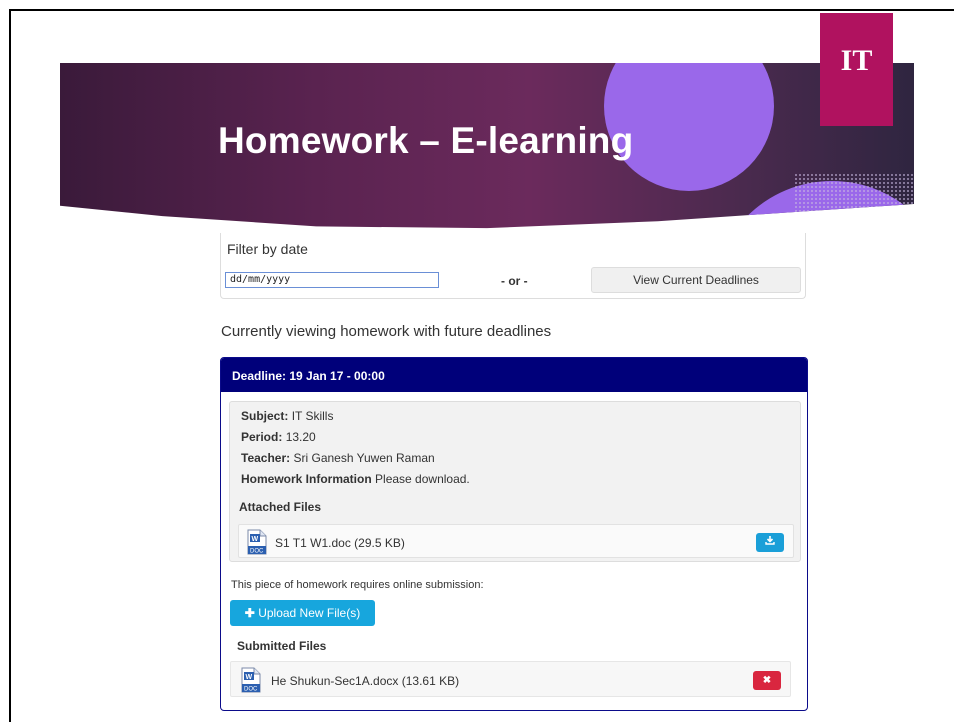  What do you see at coordinates (516, 541) in the screenshot?
I see `attached-file-row: W DOC S1 T1 W1.doc (29.5 KB)` at bounding box center [516, 541].